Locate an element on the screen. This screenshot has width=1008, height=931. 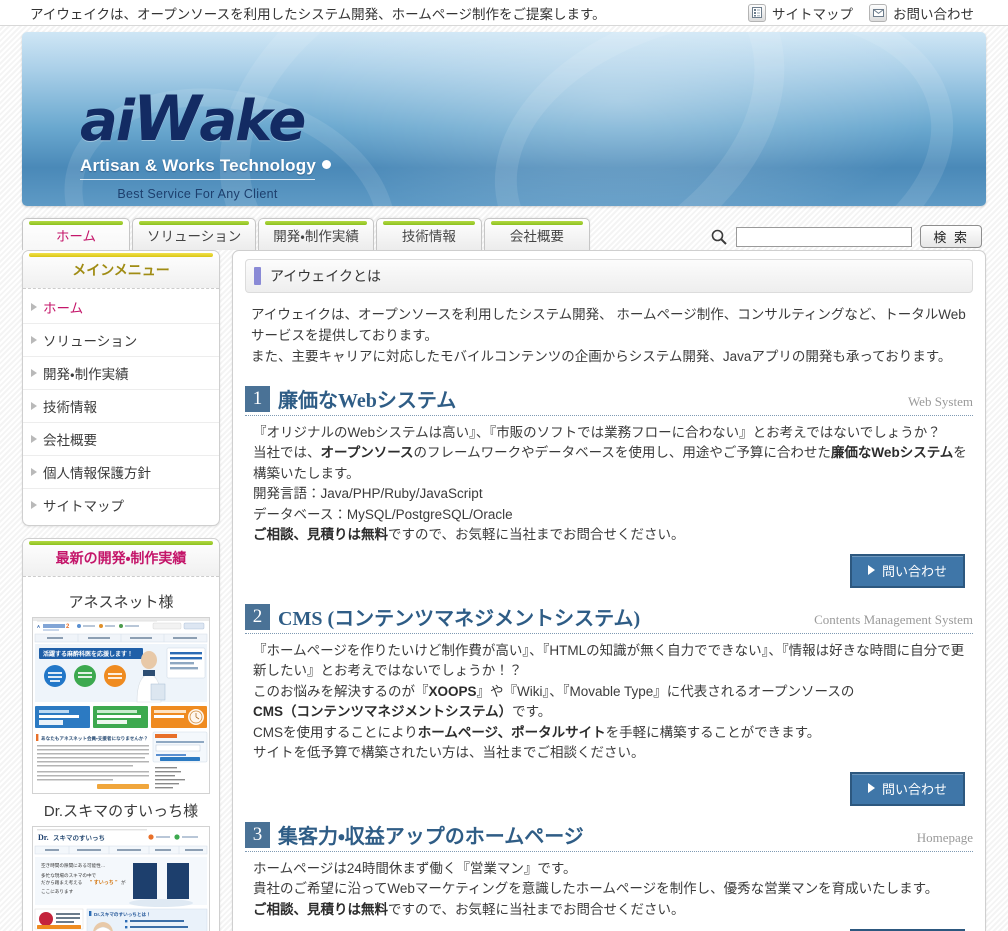
sitemap-link: サイトマップ is located at coordinates (800, 13).